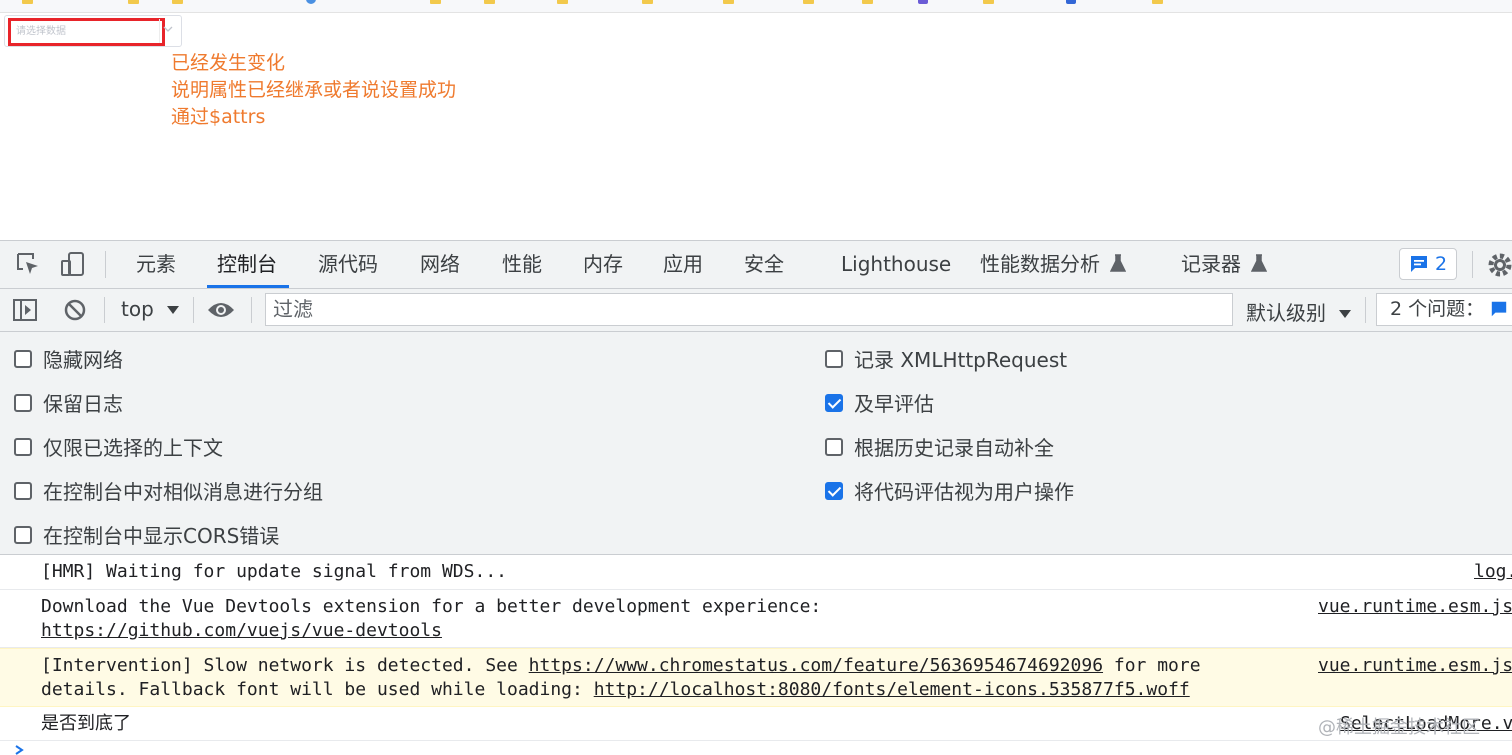 The image size is (1512, 755). What do you see at coordinates (1152, 665) in the screenshot?
I see `message-text: for more` at bounding box center [1152, 665].